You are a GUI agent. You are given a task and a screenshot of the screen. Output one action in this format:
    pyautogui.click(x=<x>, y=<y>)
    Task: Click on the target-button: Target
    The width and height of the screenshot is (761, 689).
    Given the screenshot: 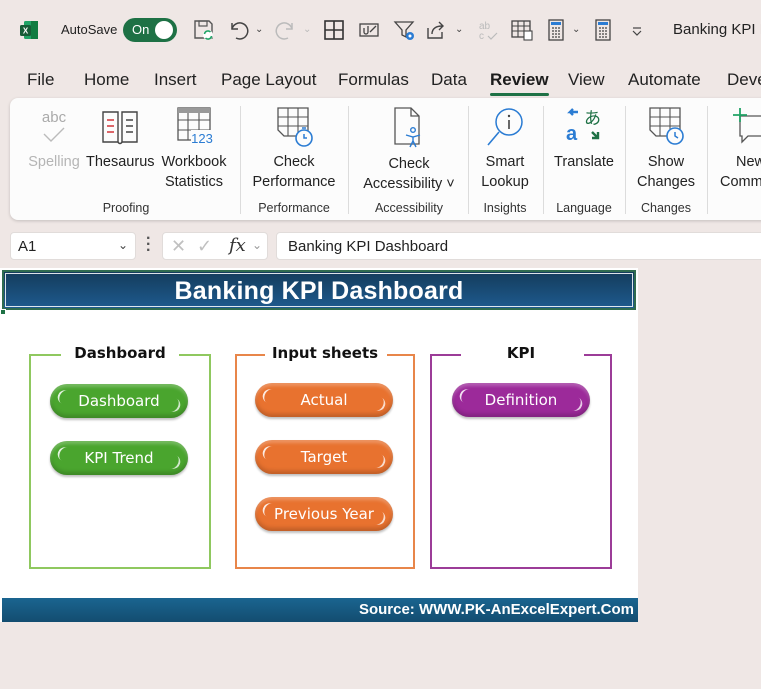 What is the action you would take?
    pyautogui.click(x=324, y=457)
    